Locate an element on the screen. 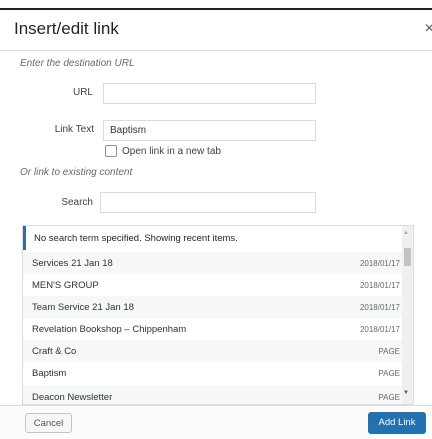 The width and height of the screenshot is (432, 439). dialog-titlebar: Insert/edit link × is located at coordinates (216, 30).